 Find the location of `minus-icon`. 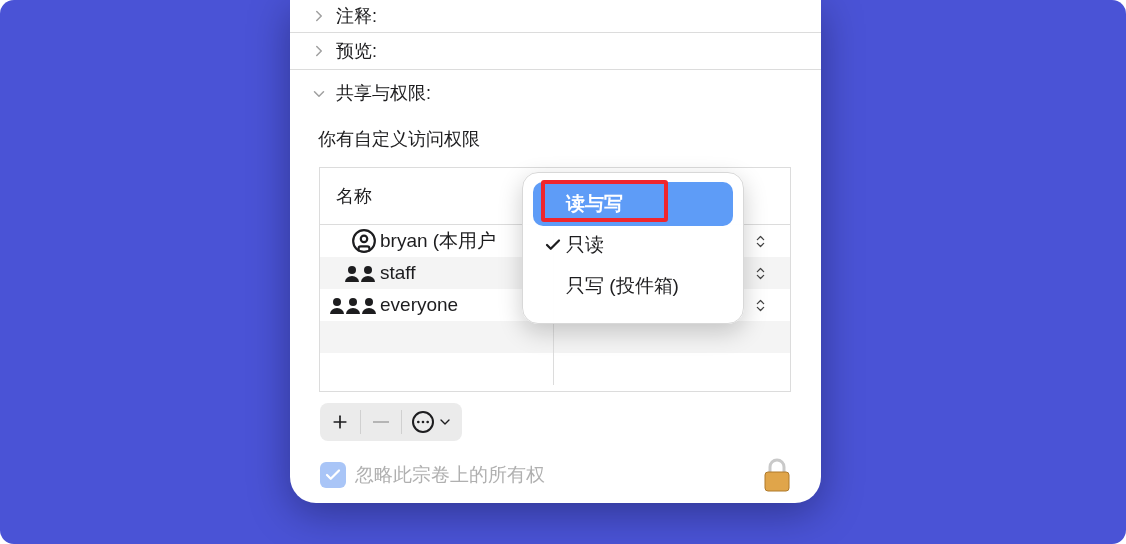

minus-icon is located at coordinates (381, 422).